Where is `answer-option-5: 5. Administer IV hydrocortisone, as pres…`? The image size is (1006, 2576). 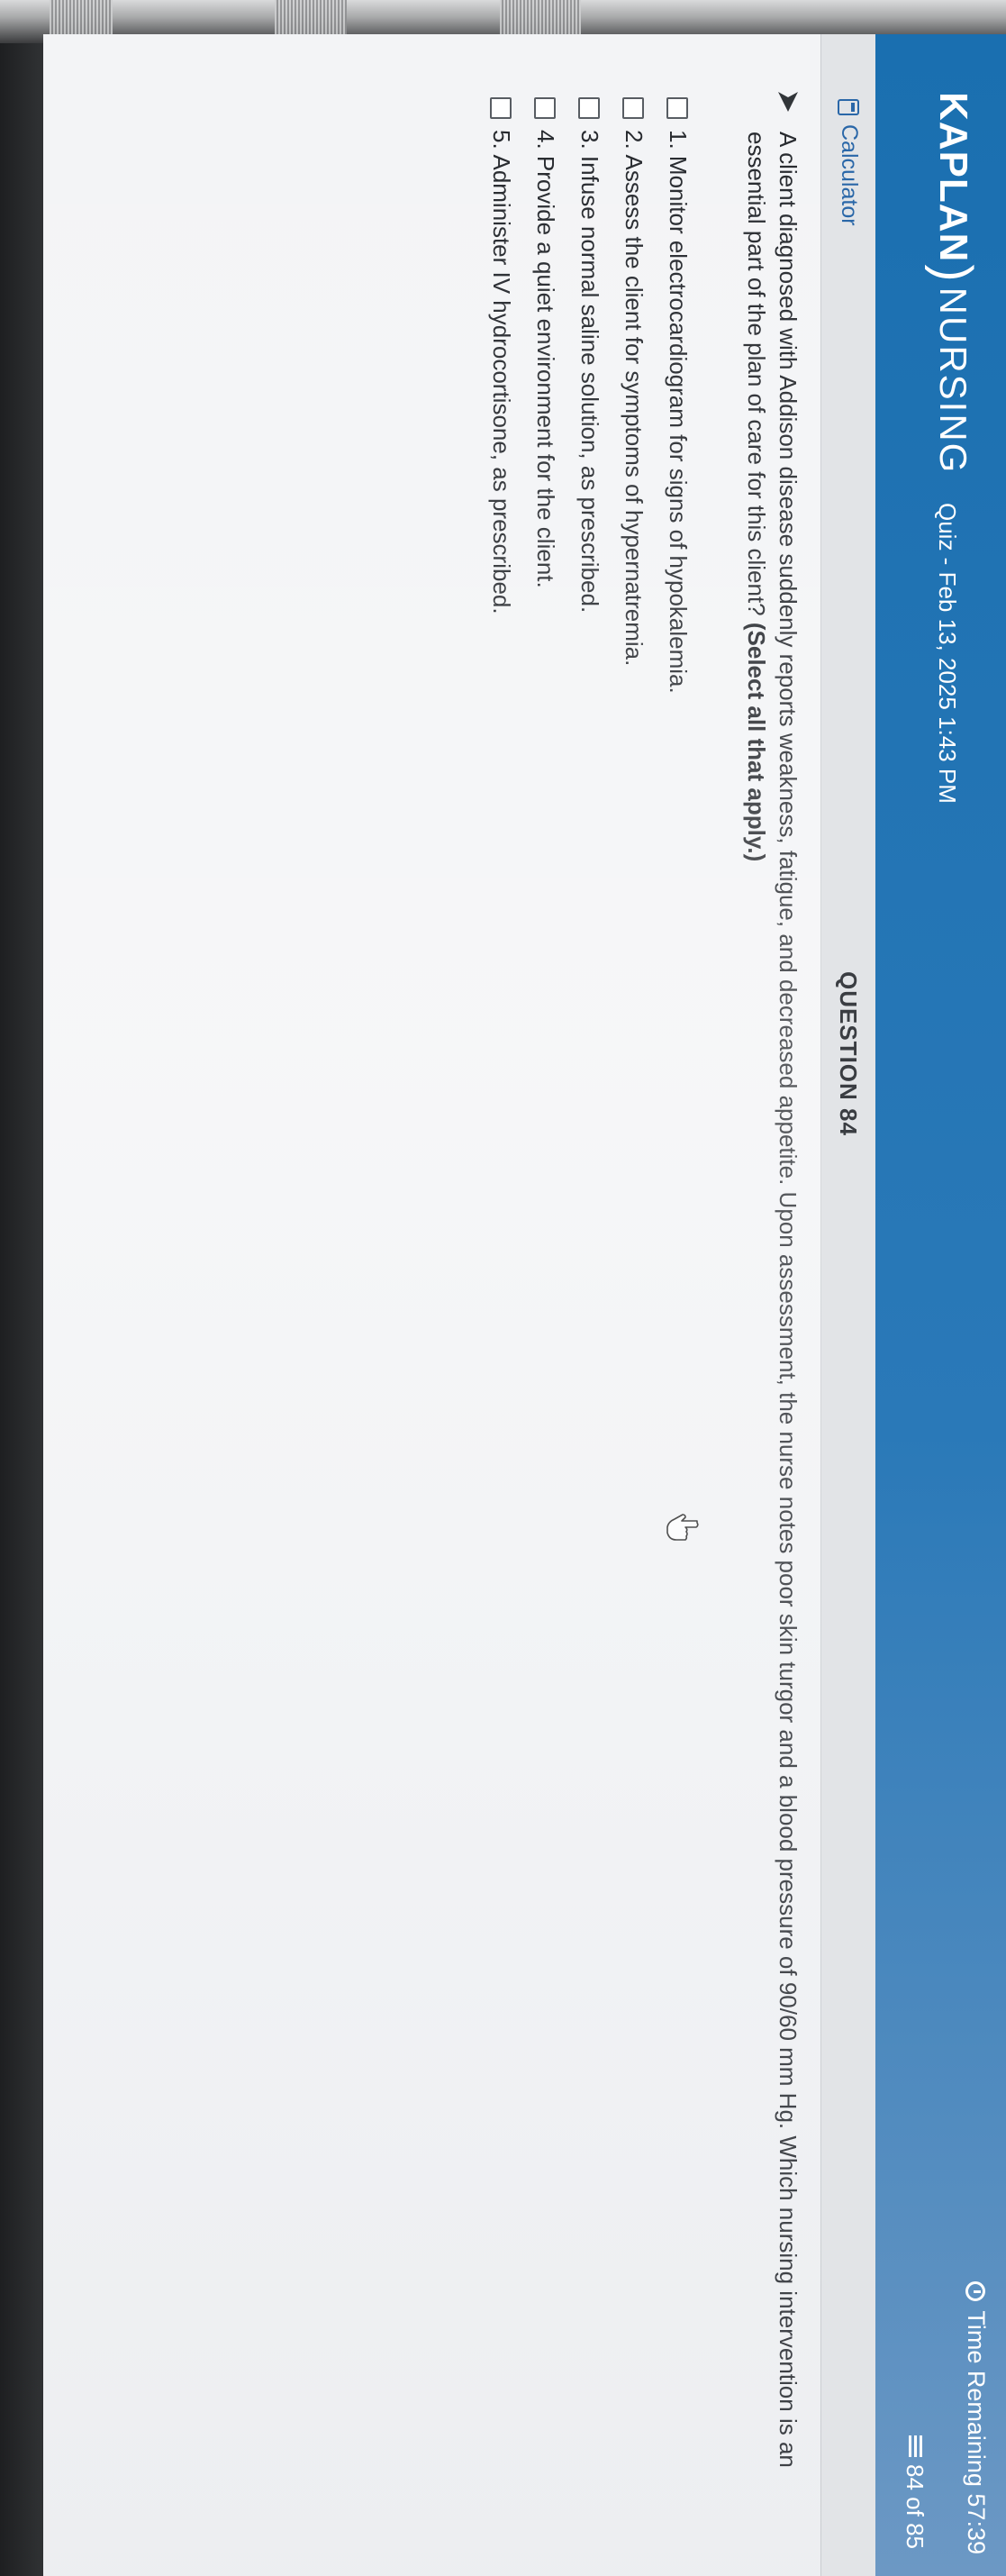 answer-option-5: 5. Administer IV hydrocortisone, as pres… is located at coordinates (501, 395).